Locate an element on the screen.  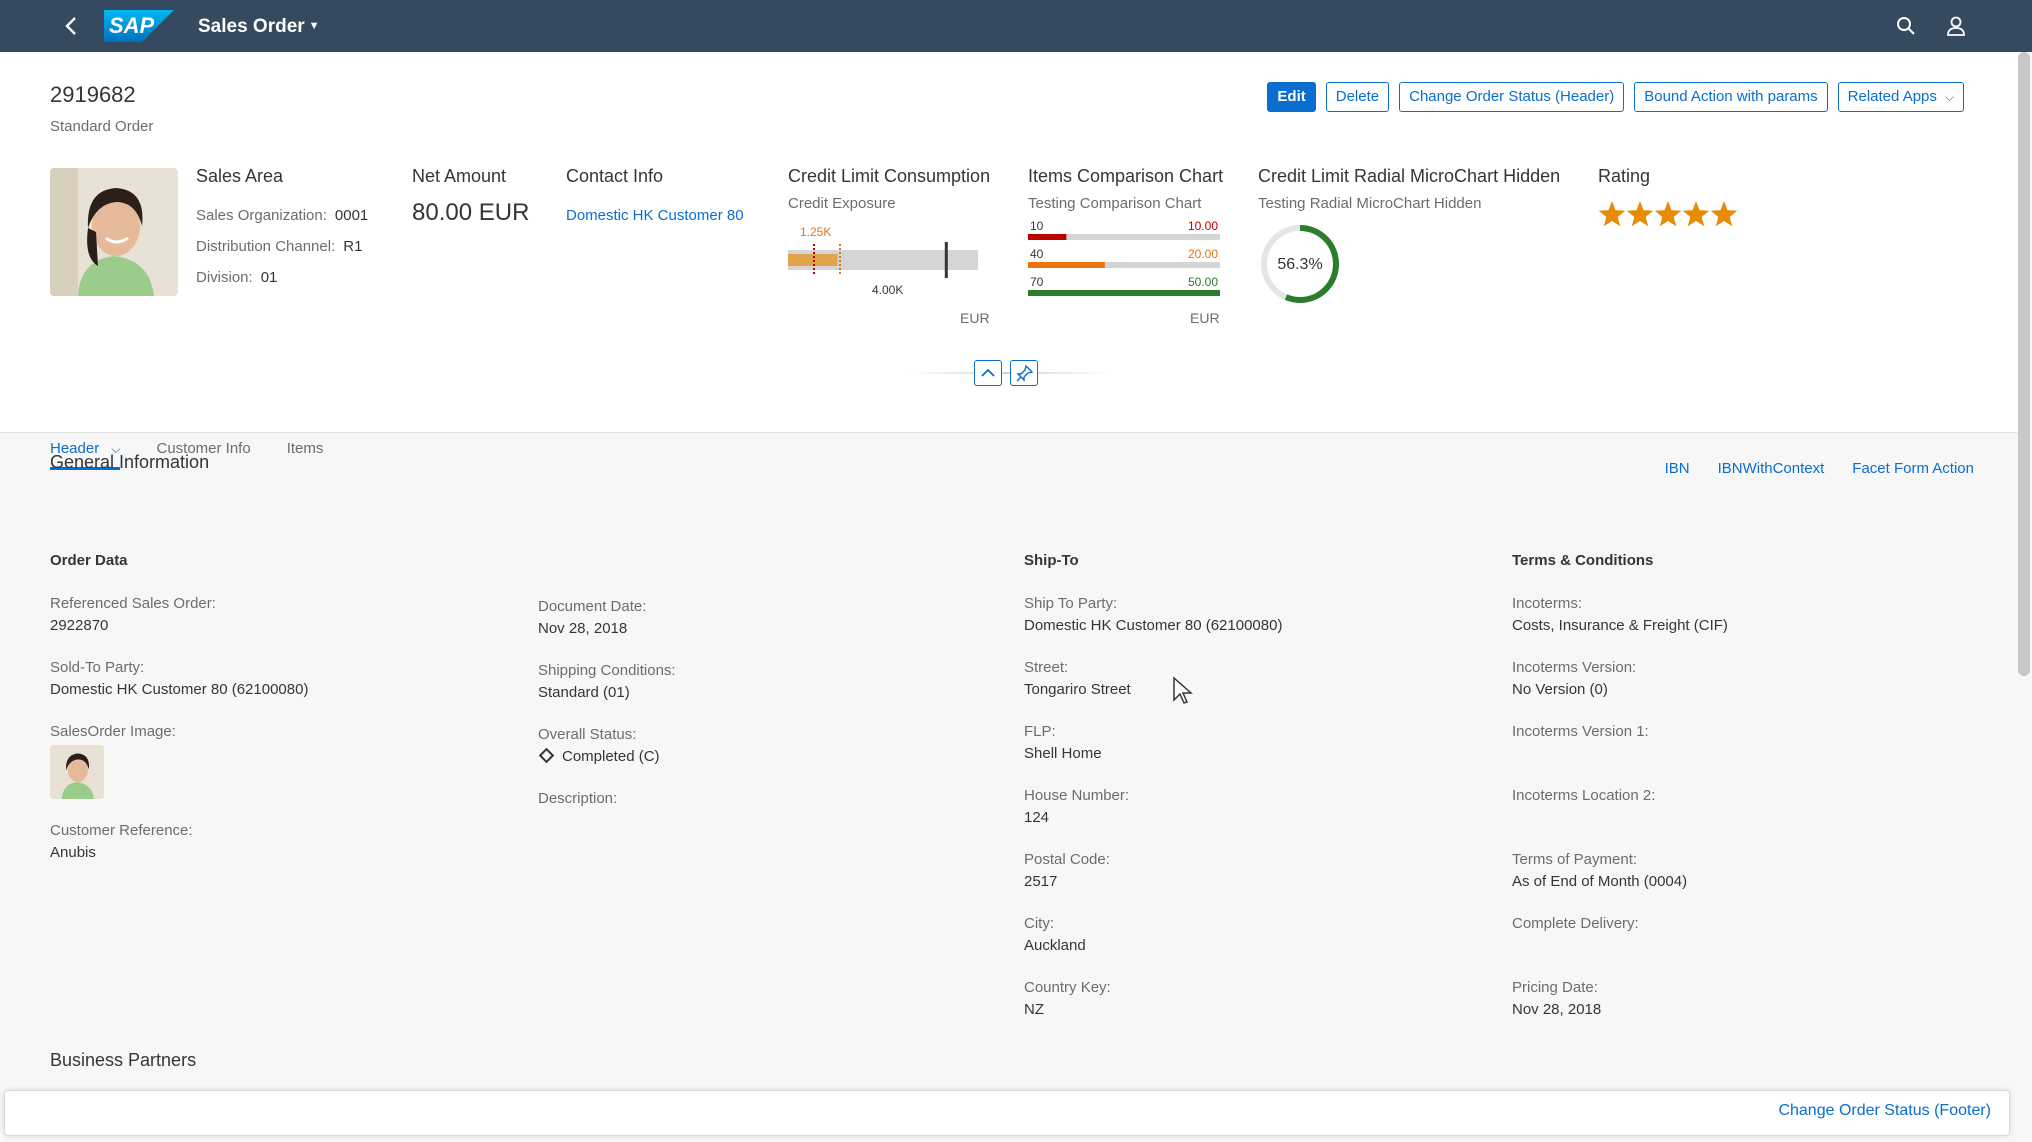
caret-down-icon: ▼ is located at coordinates (314, 26).